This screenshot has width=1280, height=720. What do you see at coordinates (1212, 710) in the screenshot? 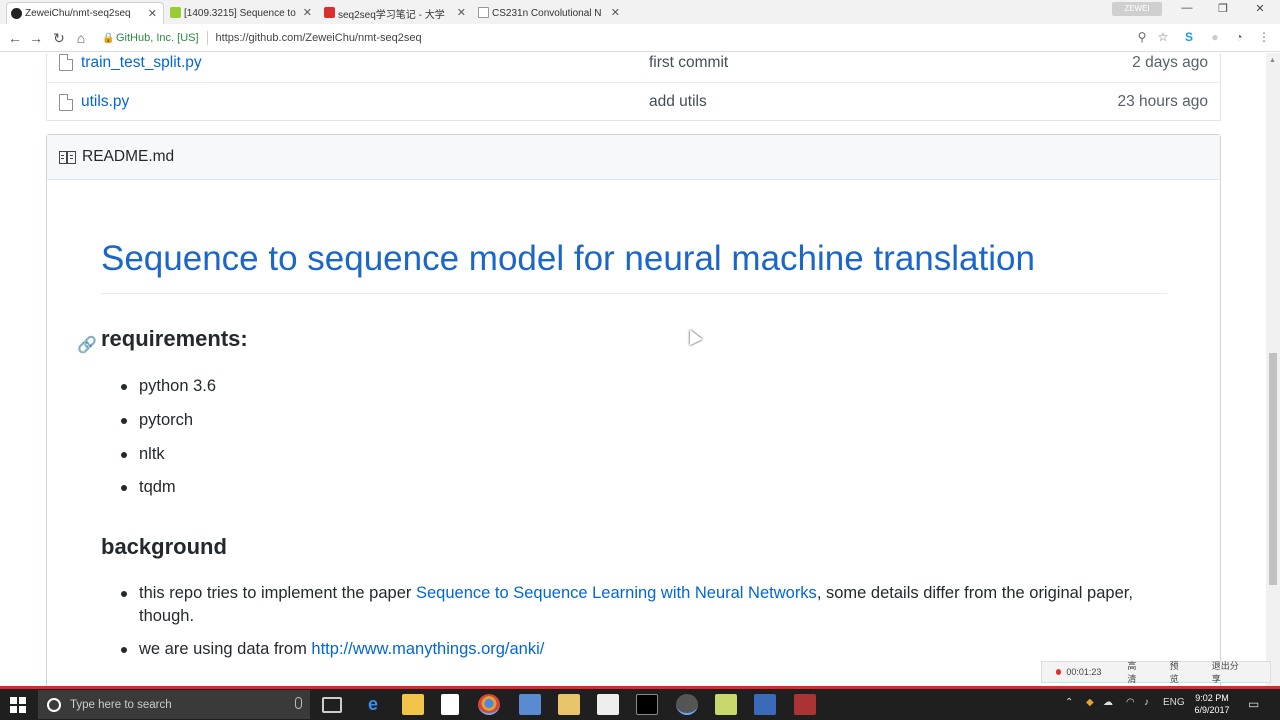
I see `clock-date: 6/9/2017` at bounding box center [1212, 710].